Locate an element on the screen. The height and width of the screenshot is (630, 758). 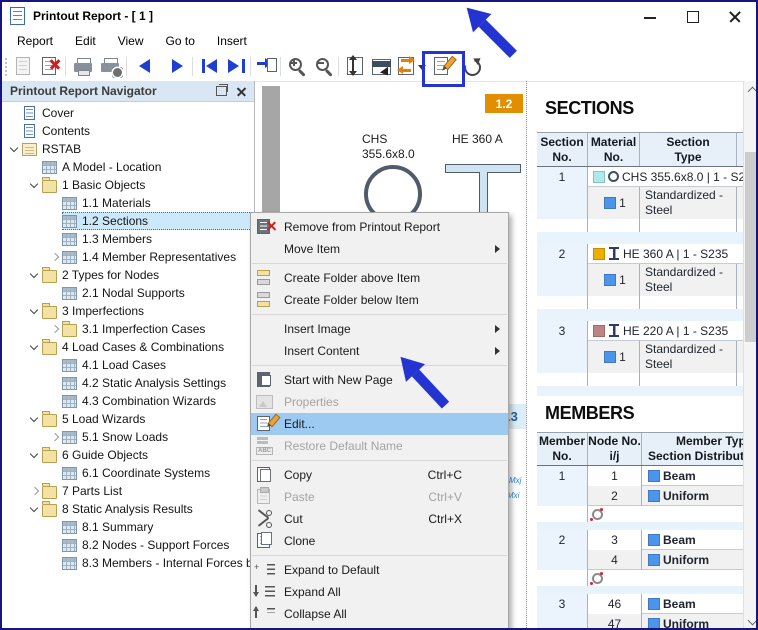
member-type-swatch is located at coordinates (654, 475).